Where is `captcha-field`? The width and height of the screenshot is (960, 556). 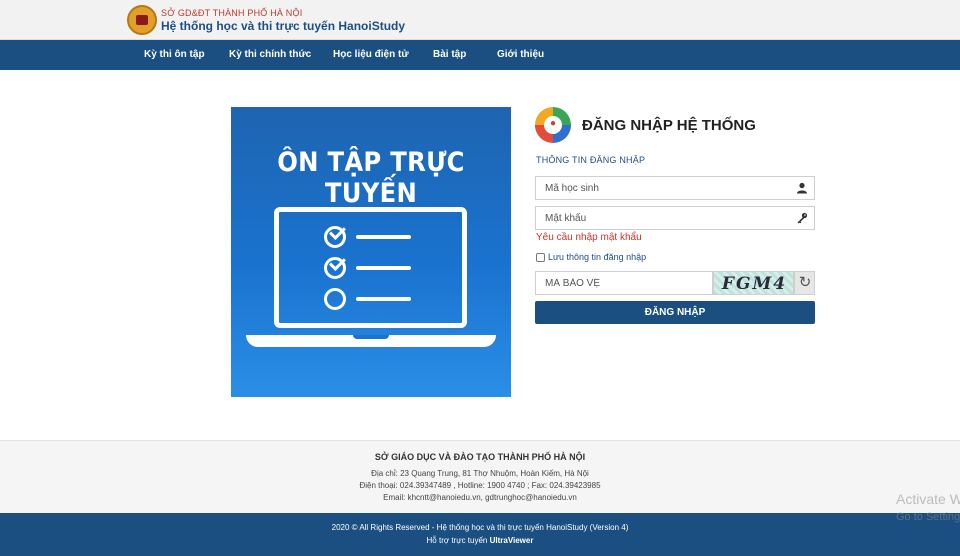
captcha-field is located at coordinates (624, 283).